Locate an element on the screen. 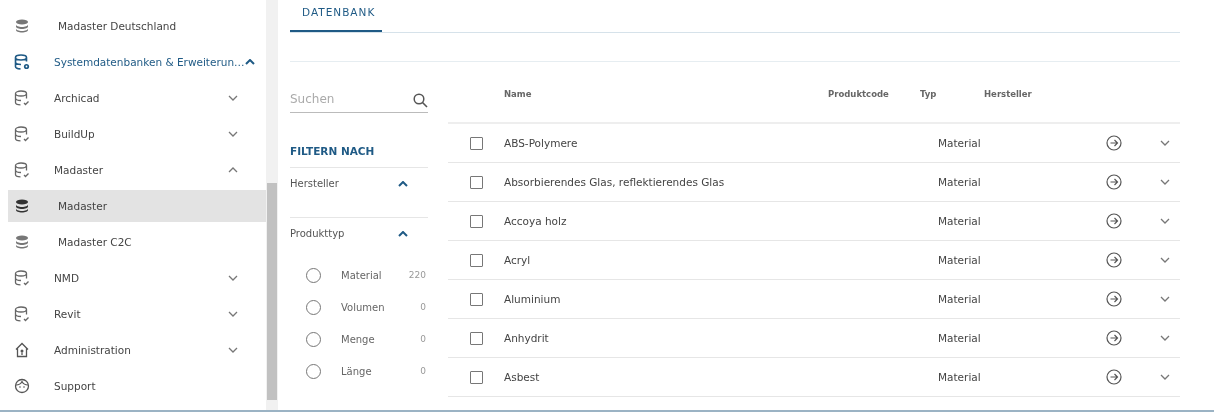  tab: DATENBANK is located at coordinates (336, 16).